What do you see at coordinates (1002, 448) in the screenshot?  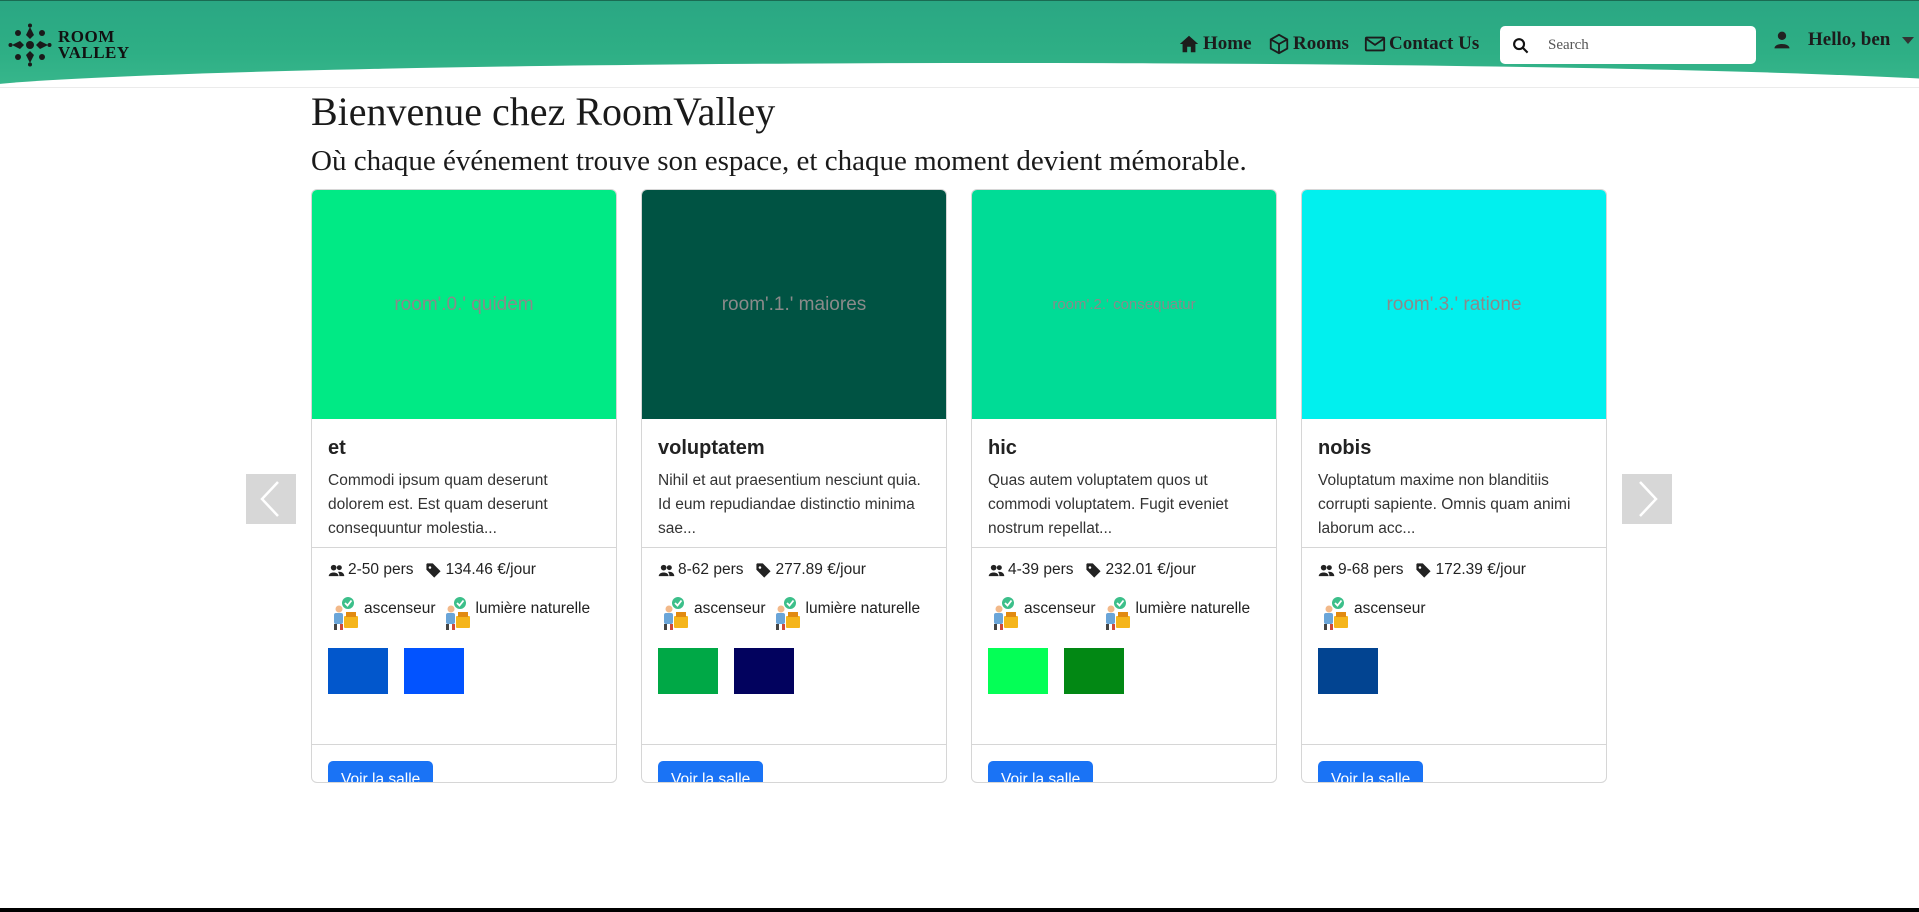 I see `room-title: hic` at bounding box center [1002, 448].